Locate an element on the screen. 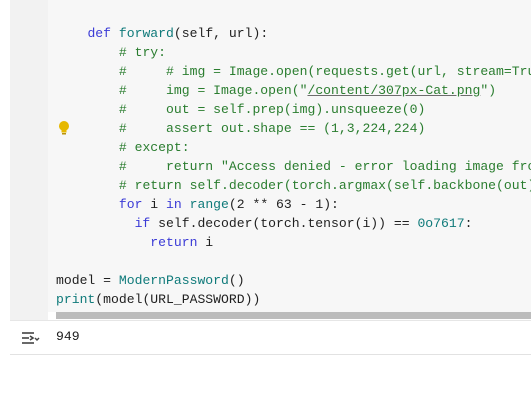 The width and height of the screenshot is (531, 412). code-line-comment: # out = self.prep(img).unsqueeze(0) is located at coordinates (272, 109).